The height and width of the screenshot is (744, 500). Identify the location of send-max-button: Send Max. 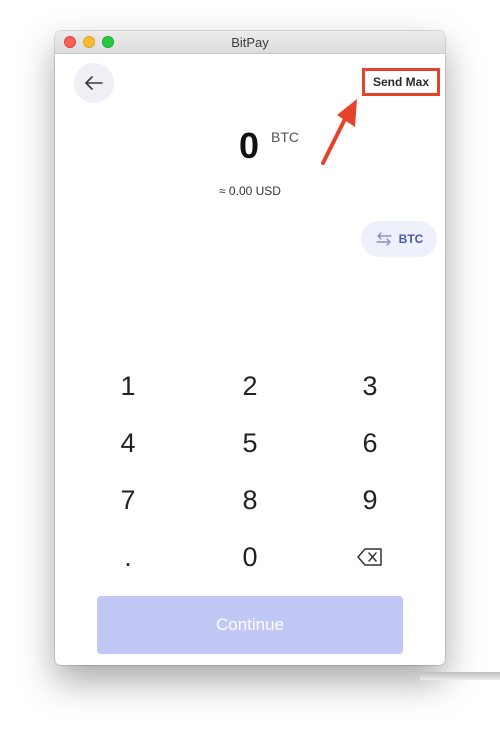
(401, 82).